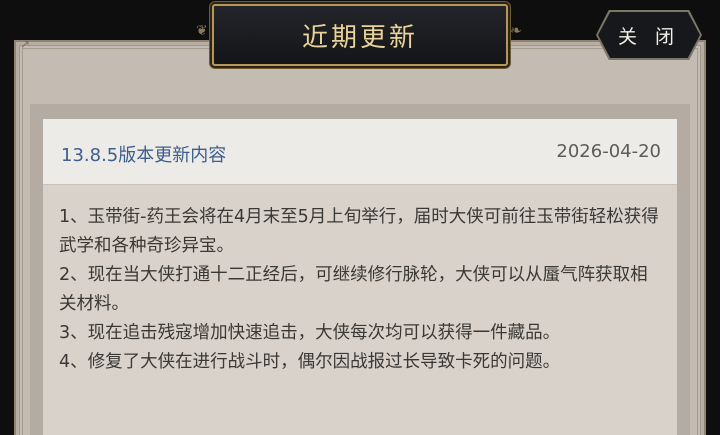 This screenshot has width=720, height=435. Describe the element at coordinates (608, 151) in the screenshot. I see `version-date: 2026-04-20` at that location.